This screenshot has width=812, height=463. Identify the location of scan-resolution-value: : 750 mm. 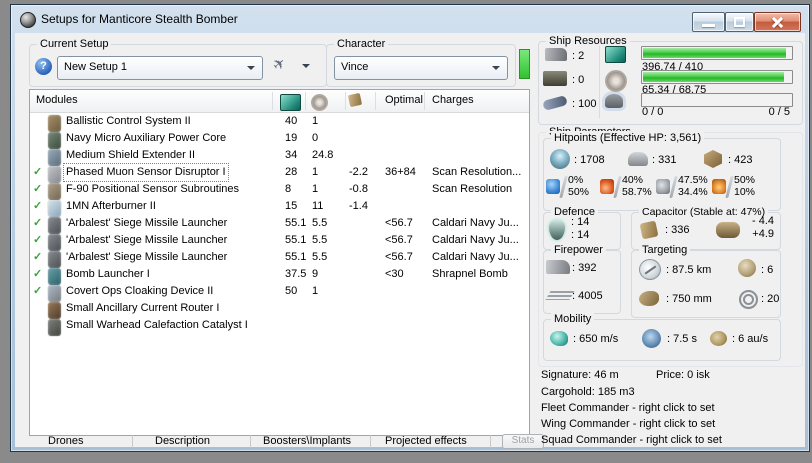
(689, 299).